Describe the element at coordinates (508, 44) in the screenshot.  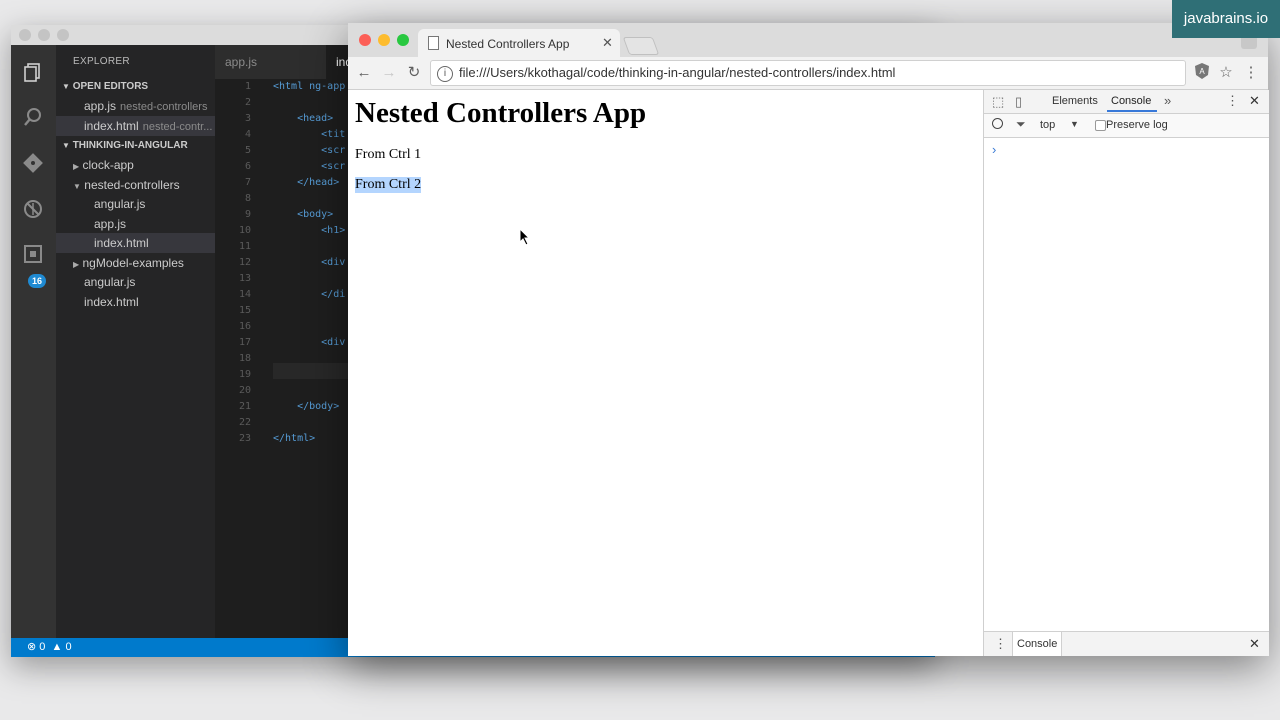
I see `tab-title: Nested Controllers App` at that location.